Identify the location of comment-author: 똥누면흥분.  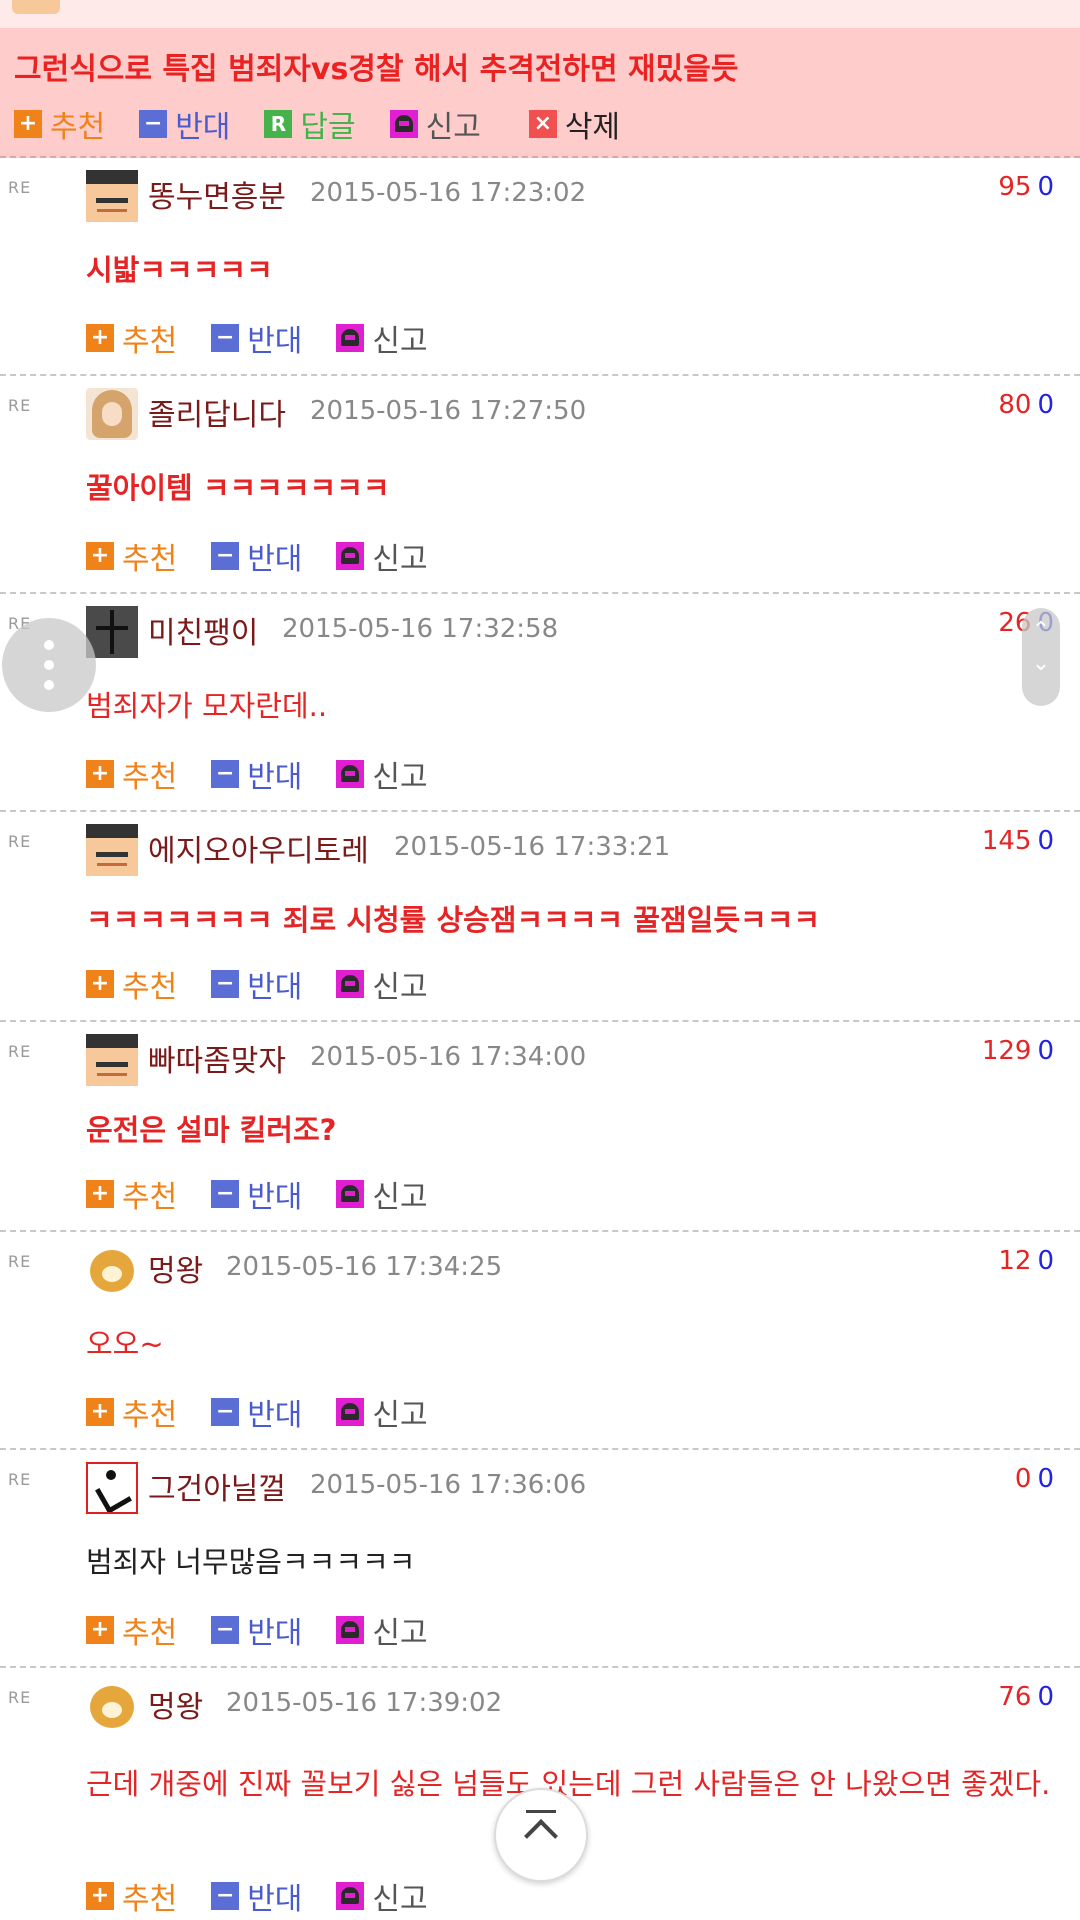
(217, 194).